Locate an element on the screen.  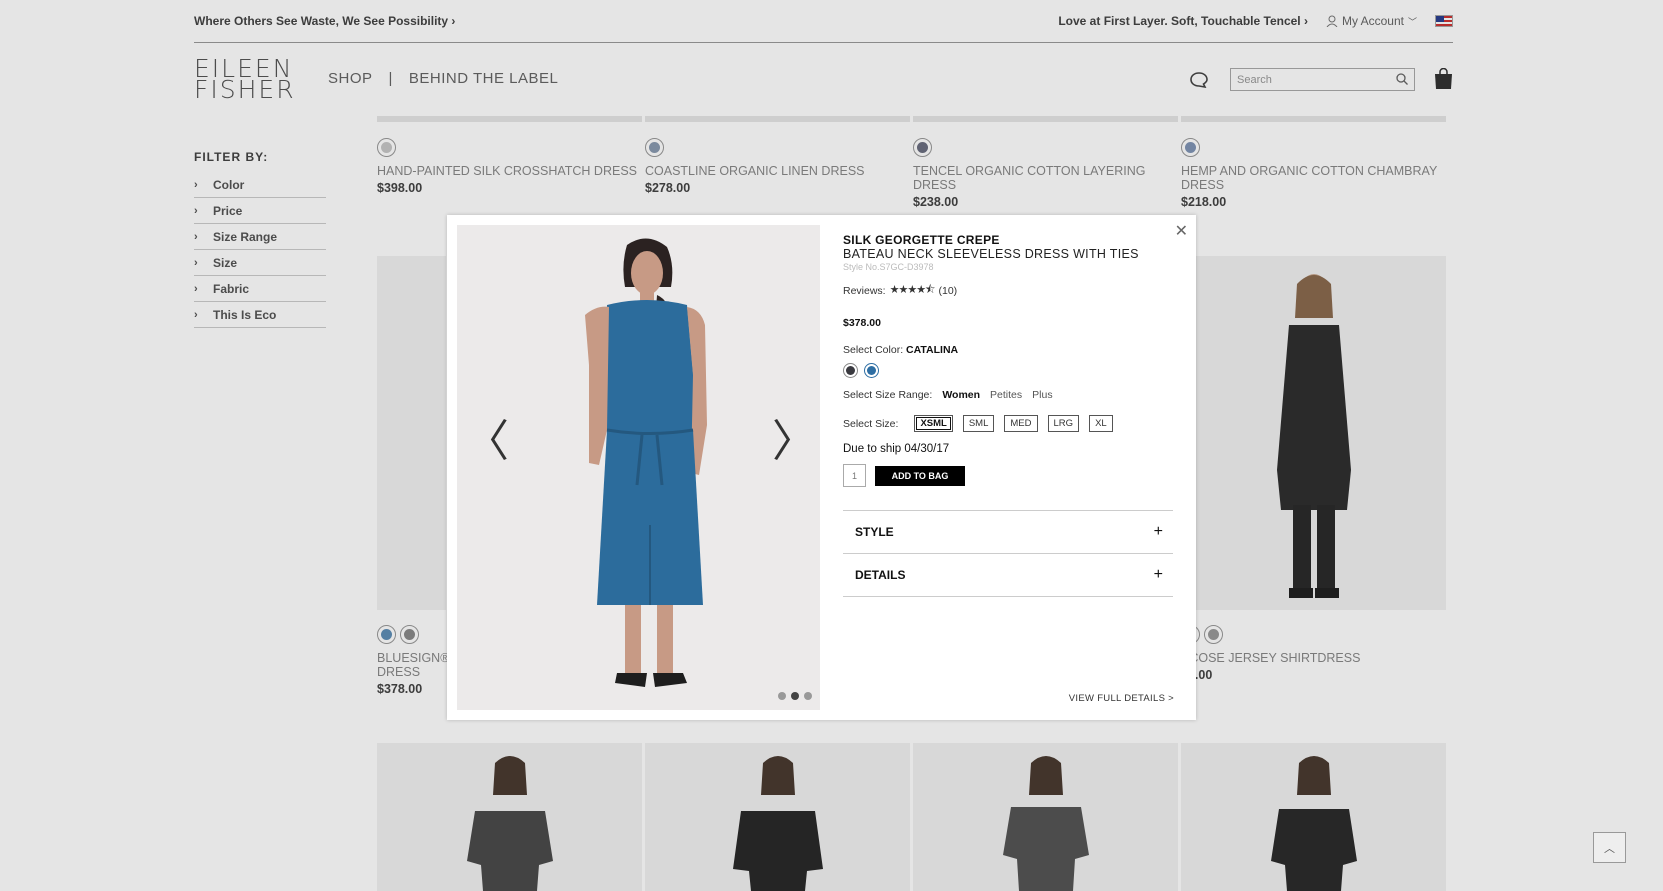
ship-date: Due to ship 04/30/17 is located at coordinates (896, 449).